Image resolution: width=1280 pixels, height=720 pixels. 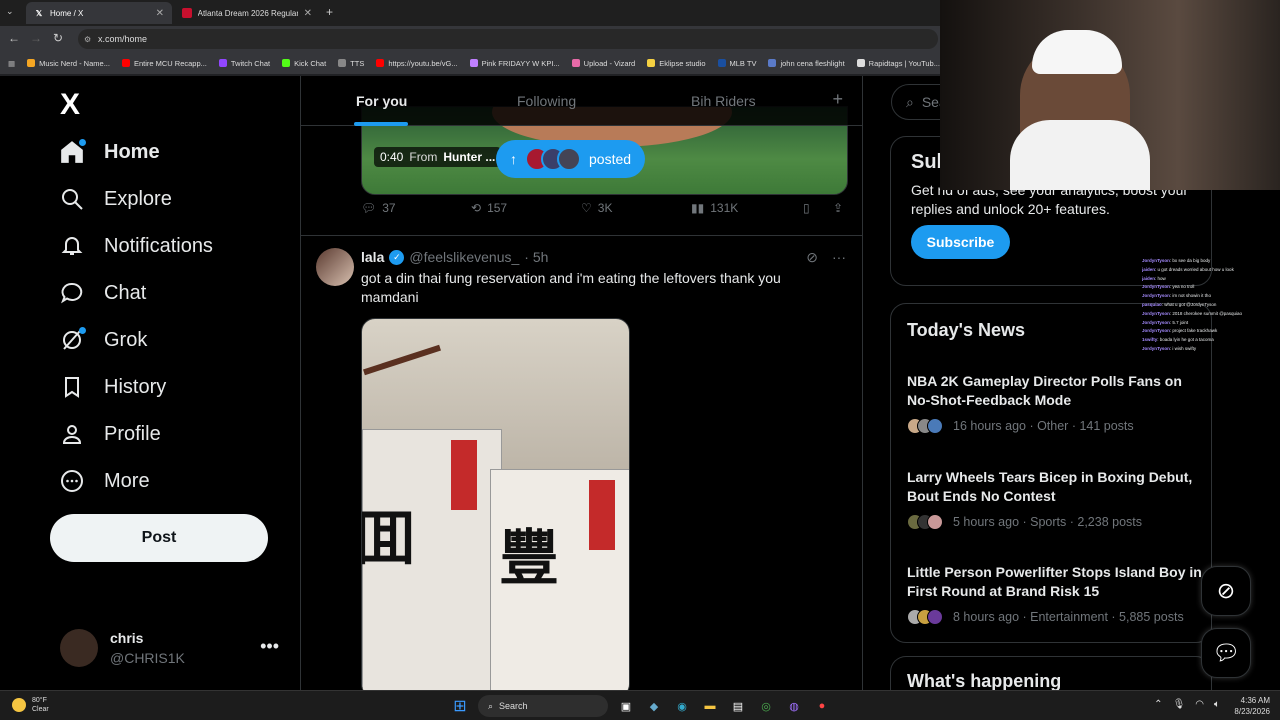 I want to click on weather-widget: 80°F Clear, so click(x=30, y=705).